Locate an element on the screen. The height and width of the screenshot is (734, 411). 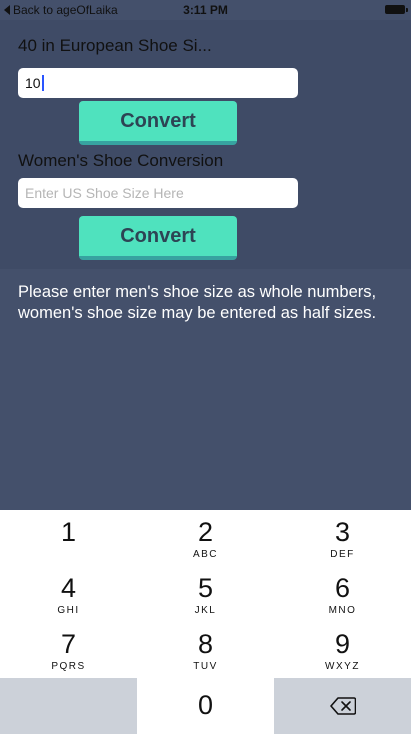
key-3: 3 DEF is located at coordinates (342, 538).